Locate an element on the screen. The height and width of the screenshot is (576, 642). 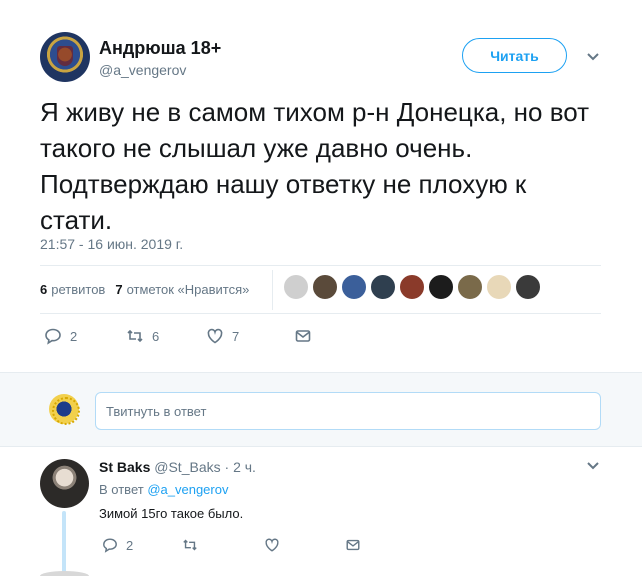
like-count: 7 is located at coordinates (236, 336).